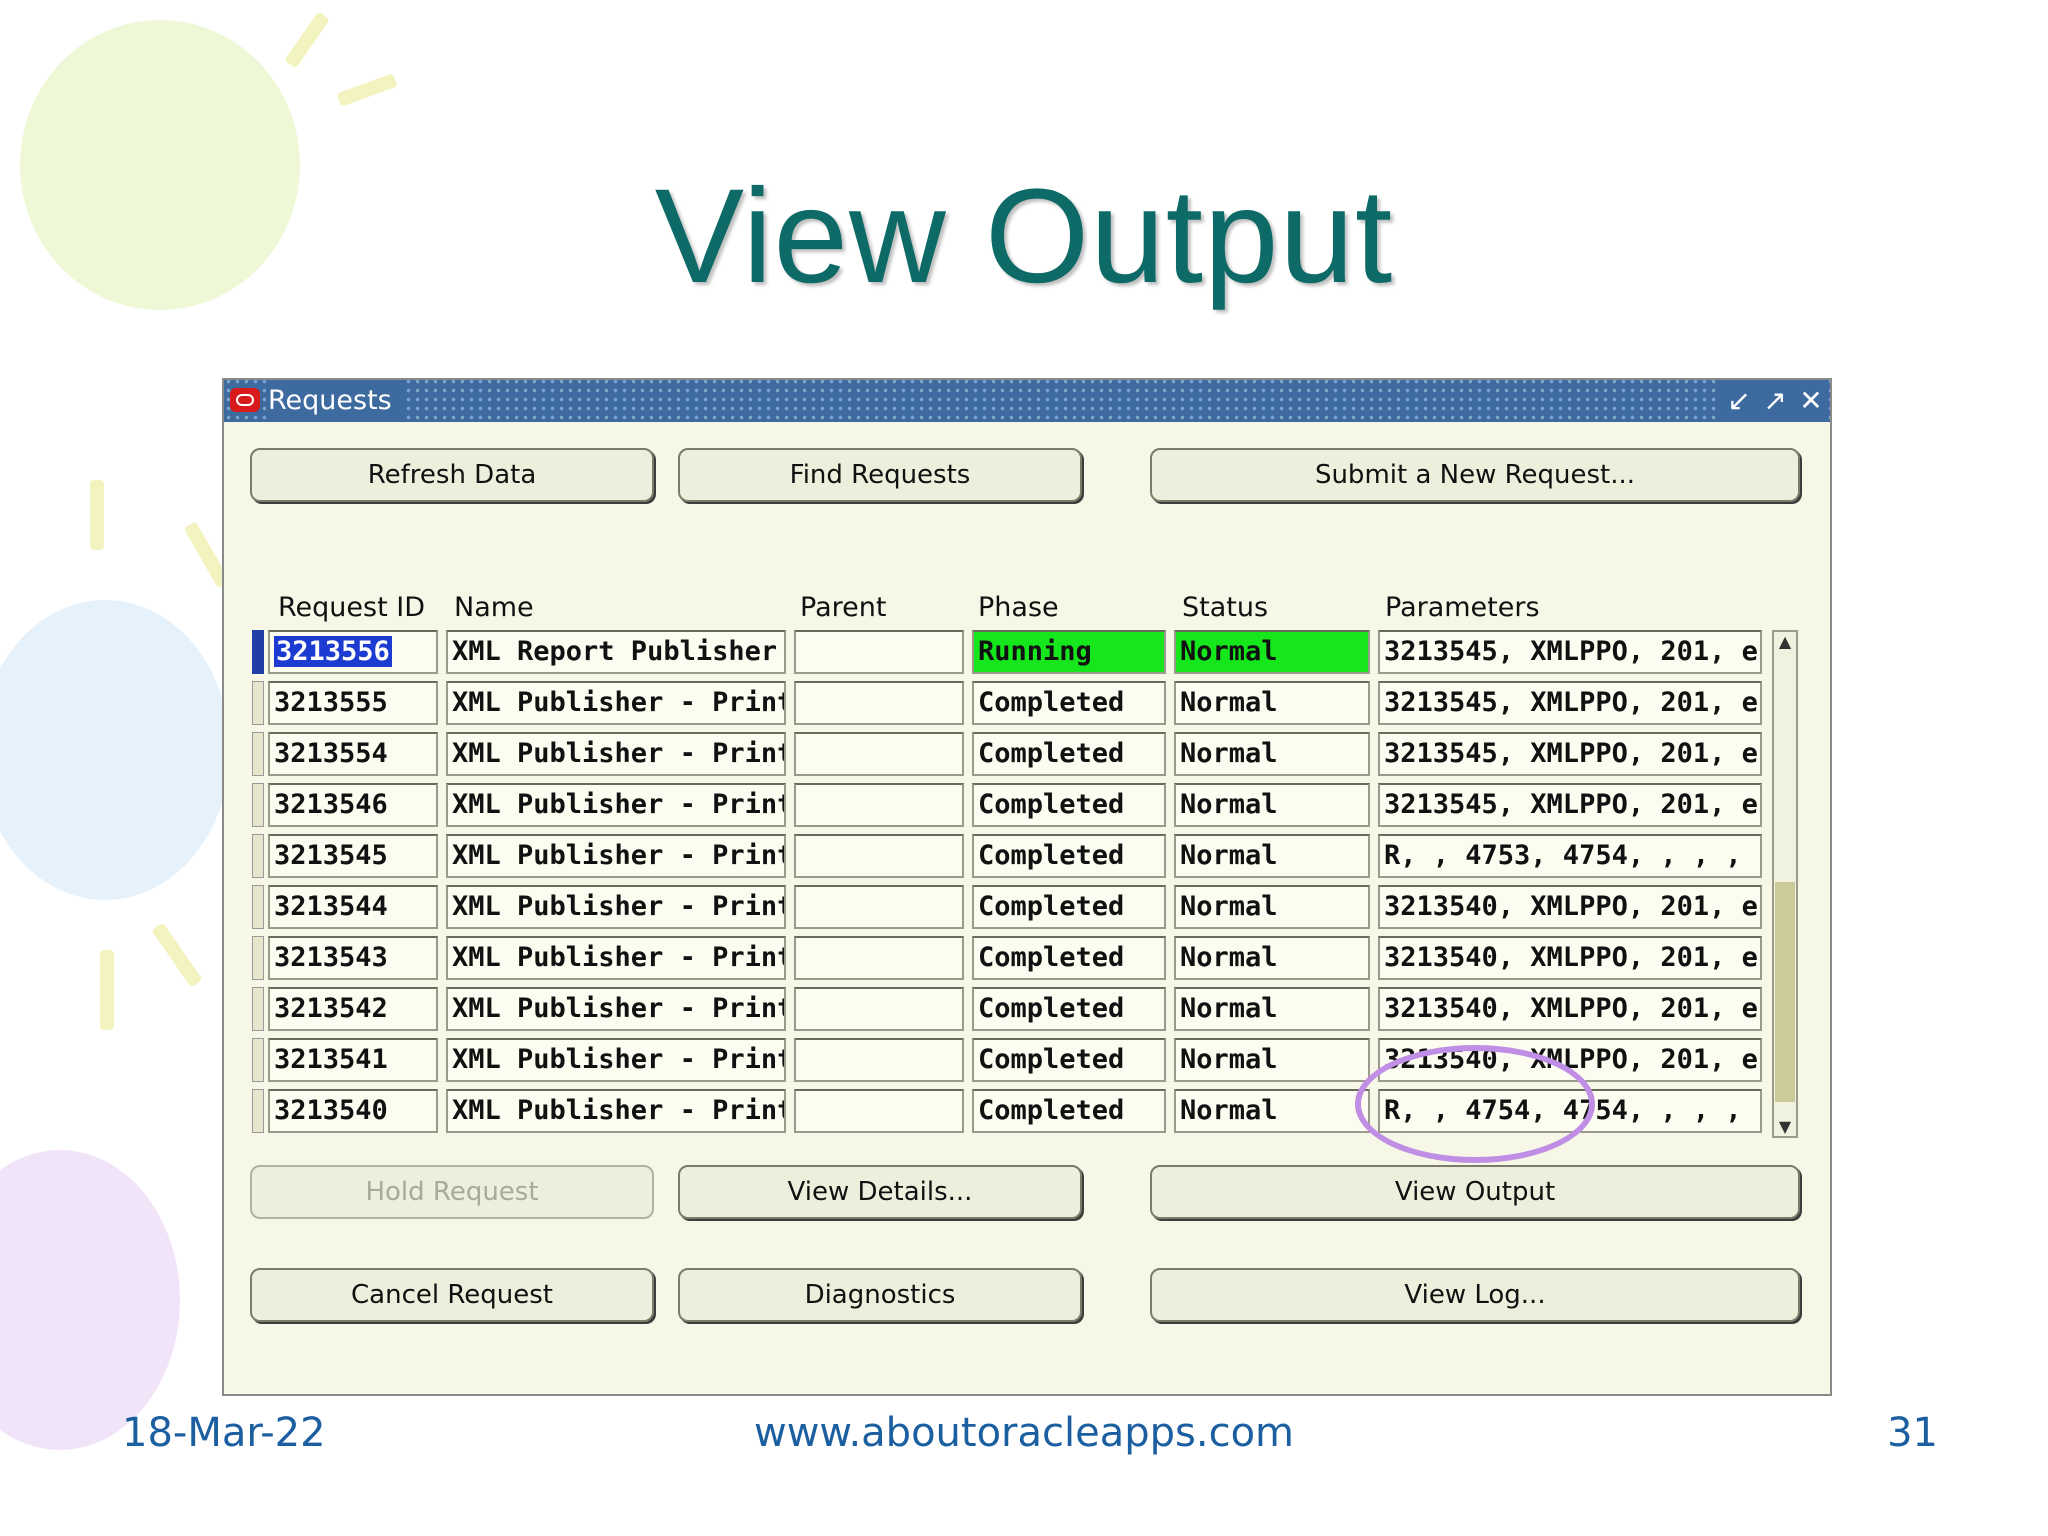  What do you see at coordinates (880, 1295) in the screenshot?
I see `diagnostics-button: Diagnostics` at bounding box center [880, 1295].